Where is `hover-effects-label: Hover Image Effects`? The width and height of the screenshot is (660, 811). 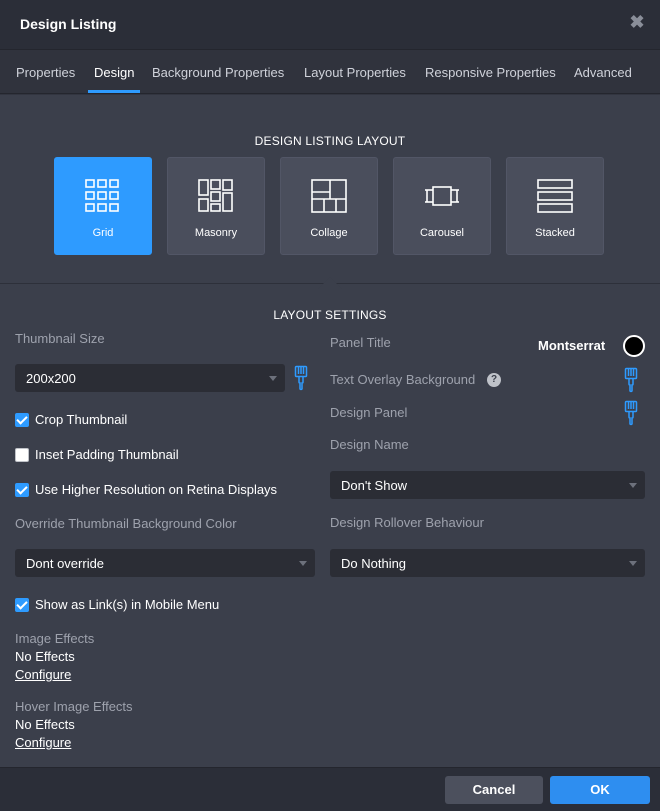 hover-effects-label: Hover Image Effects is located at coordinates (74, 706).